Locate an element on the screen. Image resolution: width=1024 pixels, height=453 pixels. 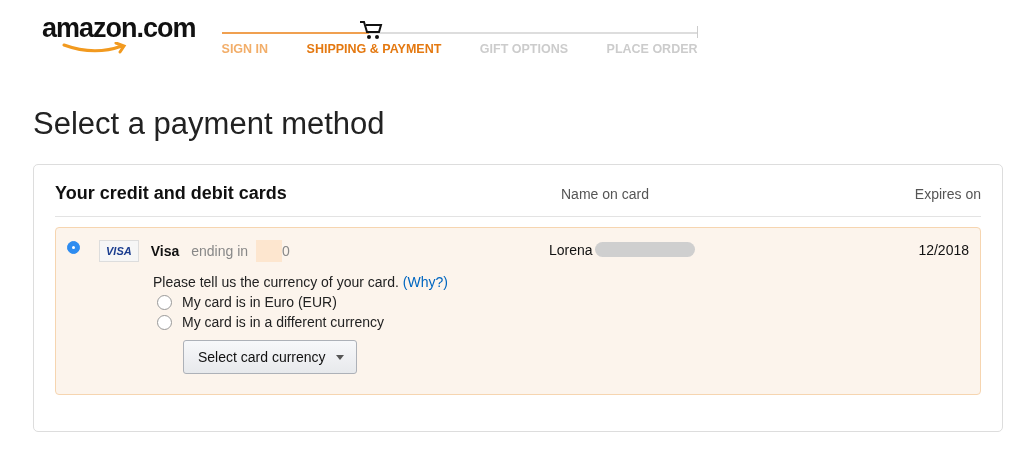
cart-icon is located at coordinates (371, 30).